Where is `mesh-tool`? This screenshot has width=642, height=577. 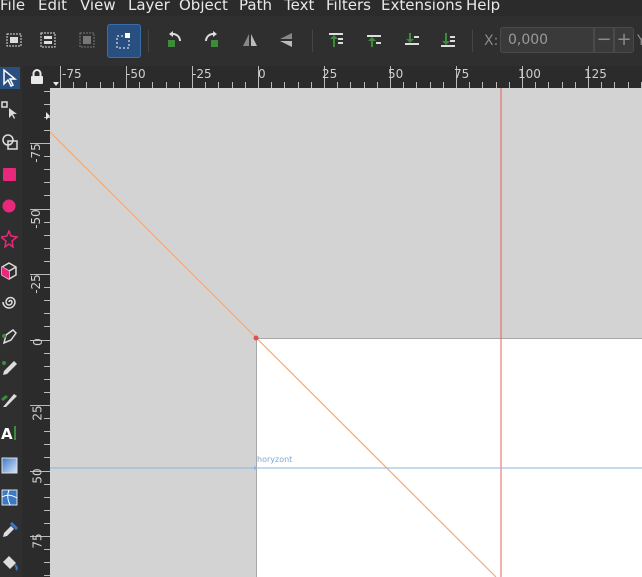 mesh-tool is located at coordinates (10, 498).